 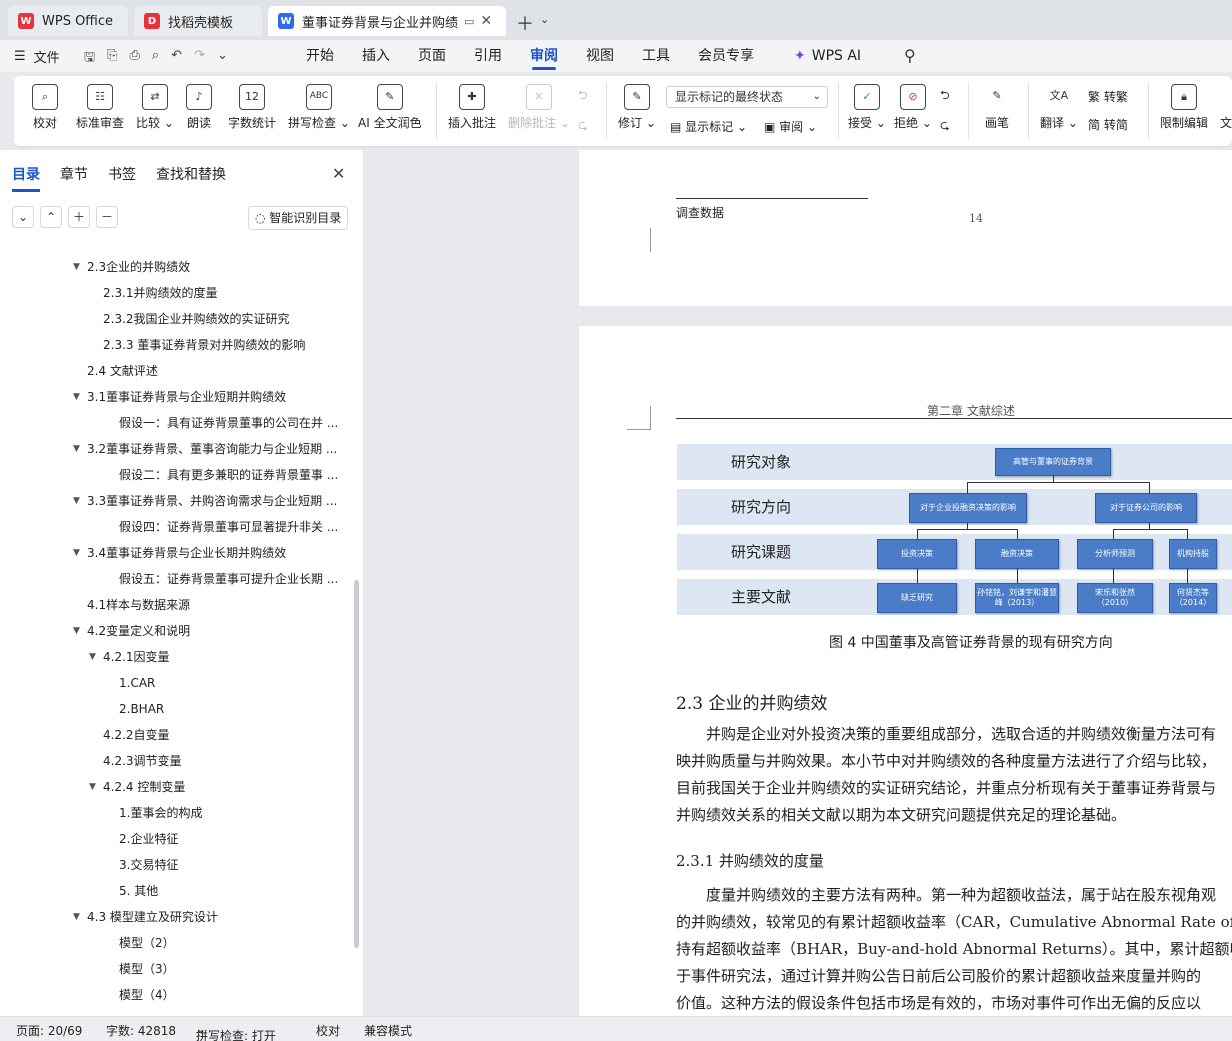 I want to click on toc-item: 4.2.3调节变量, so click(x=221, y=761).